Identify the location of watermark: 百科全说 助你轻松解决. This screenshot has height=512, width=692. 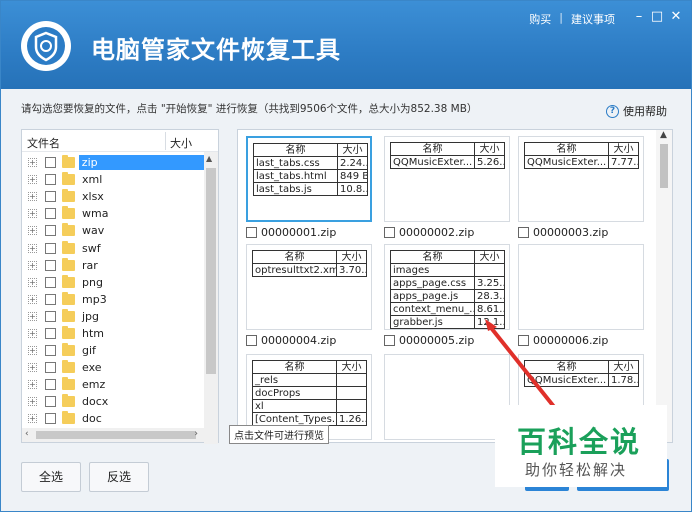
(581, 446).